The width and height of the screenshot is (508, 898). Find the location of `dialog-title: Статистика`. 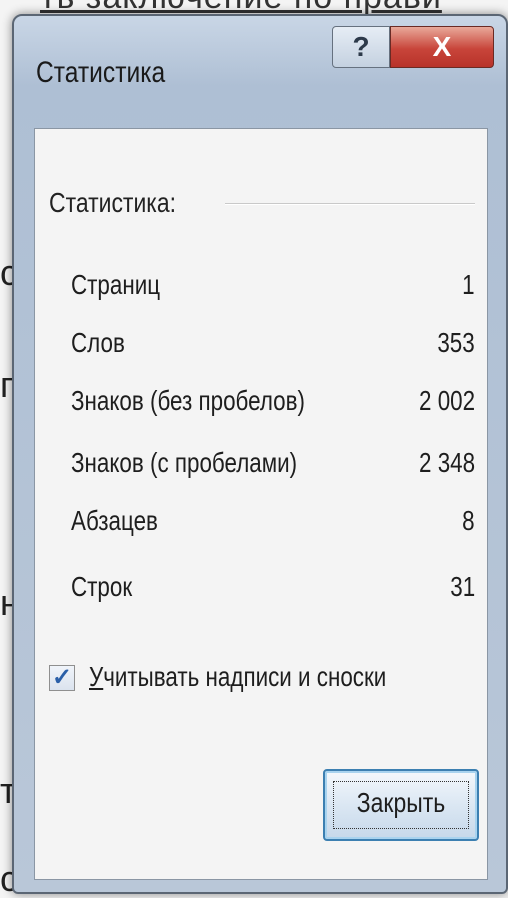

dialog-title: Статистика is located at coordinates (101, 72).